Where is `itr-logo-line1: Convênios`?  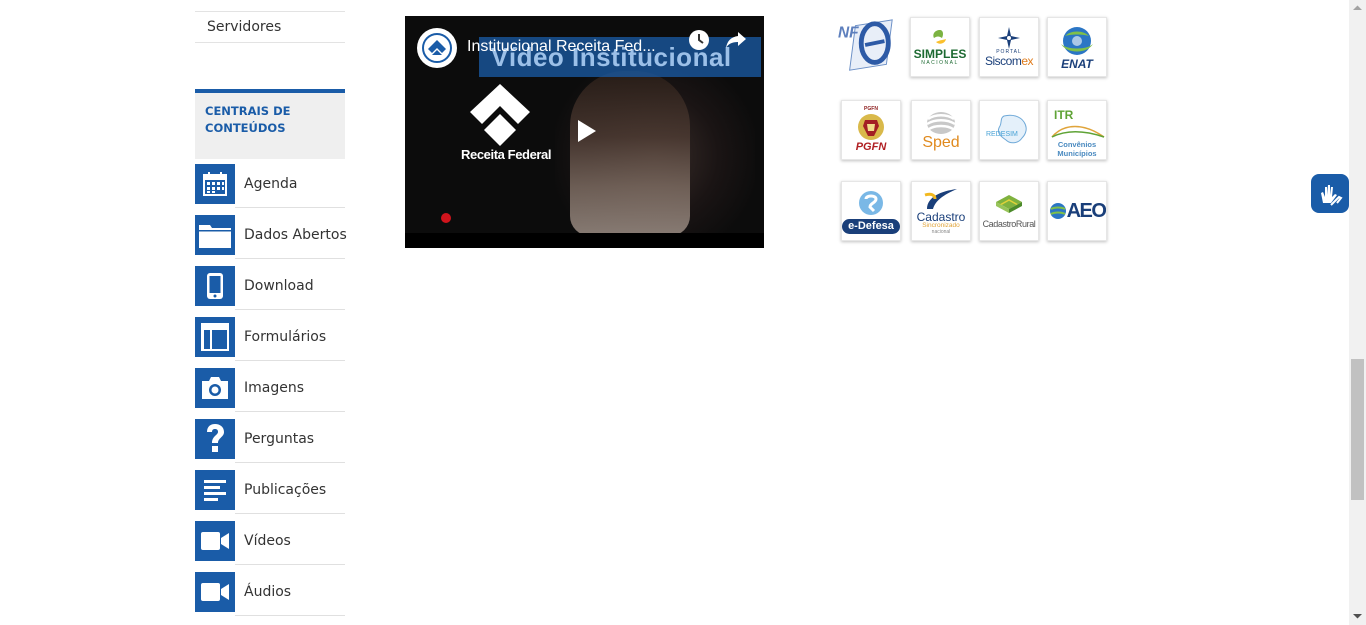
itr-logo-line1: Convênios is located at coordinates (1077, 144).